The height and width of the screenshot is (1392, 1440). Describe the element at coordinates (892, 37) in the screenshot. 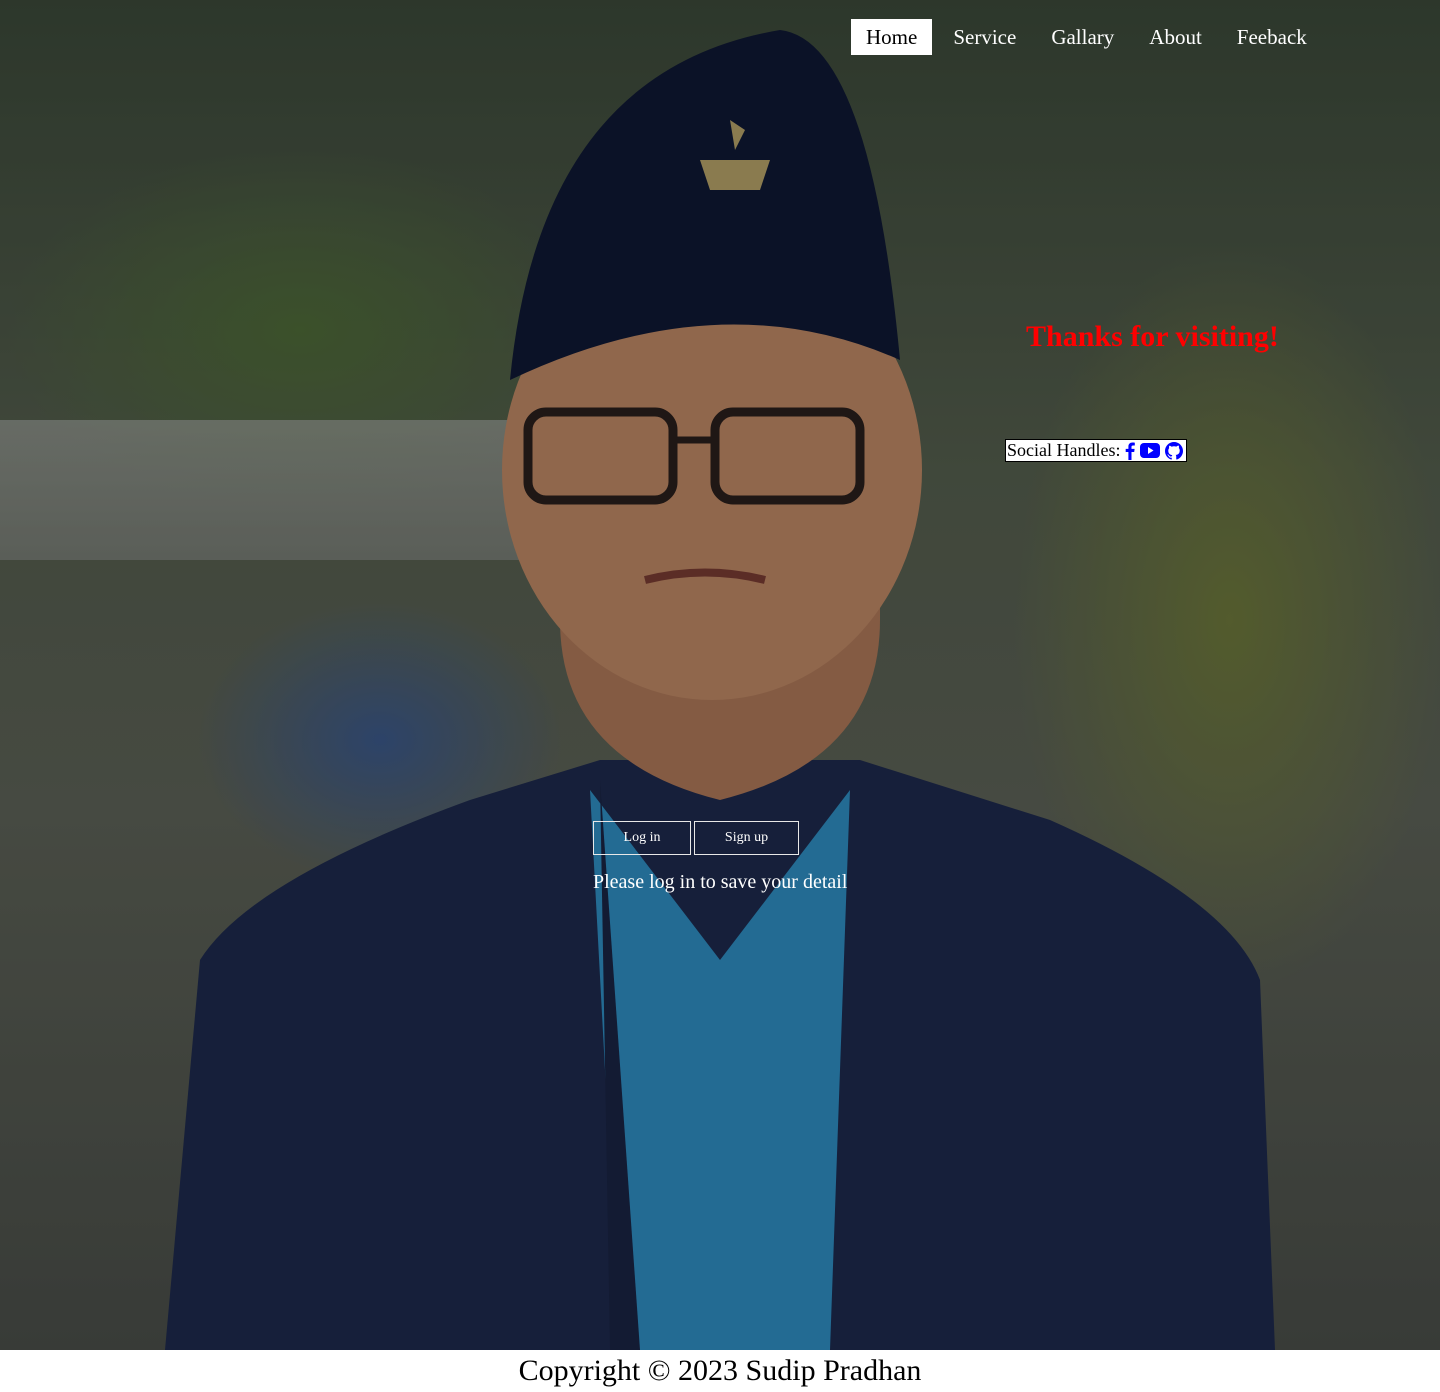

I see `nav-item-home: Home` at that location.